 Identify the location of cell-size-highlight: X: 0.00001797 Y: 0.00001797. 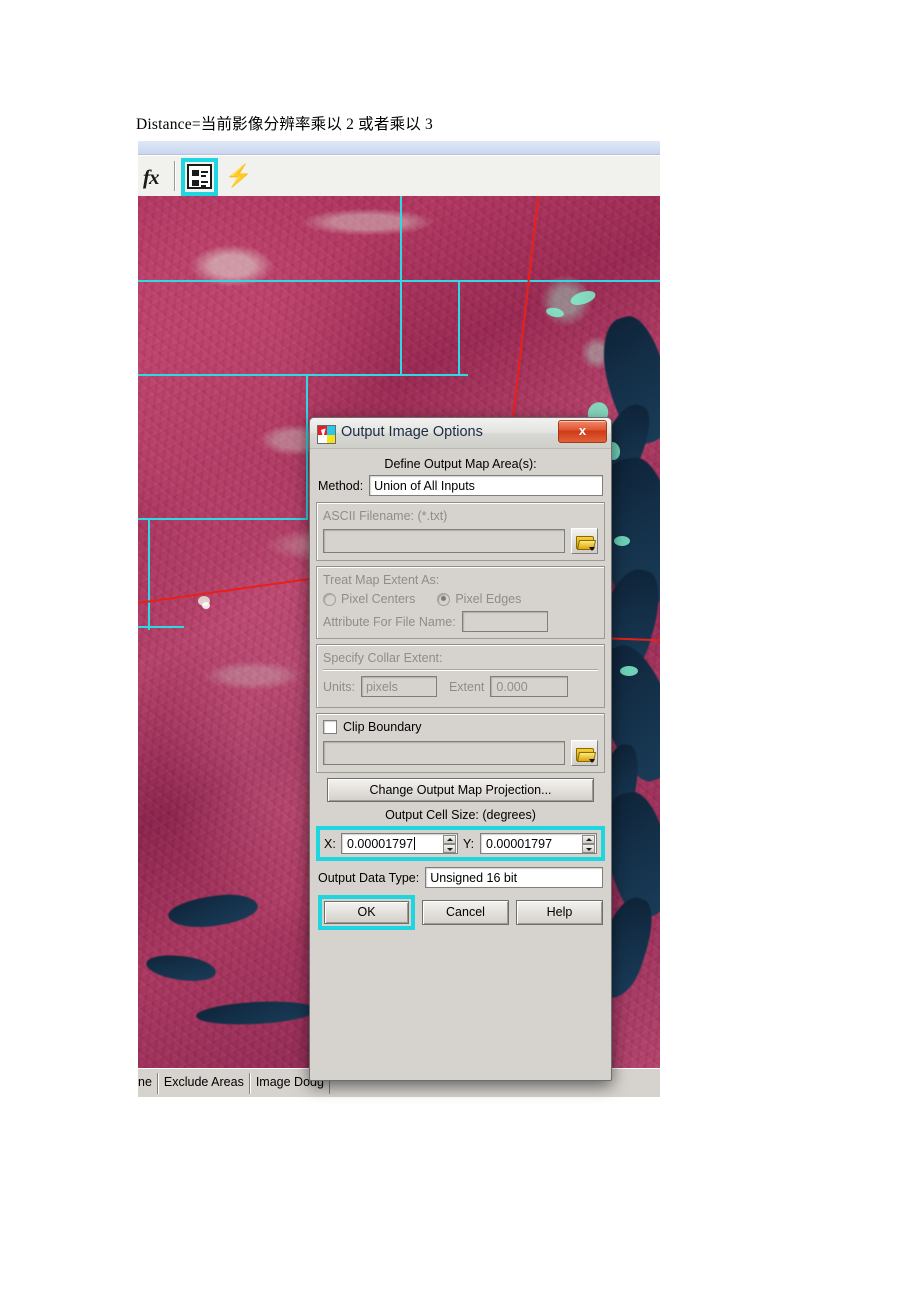
(460, 843).